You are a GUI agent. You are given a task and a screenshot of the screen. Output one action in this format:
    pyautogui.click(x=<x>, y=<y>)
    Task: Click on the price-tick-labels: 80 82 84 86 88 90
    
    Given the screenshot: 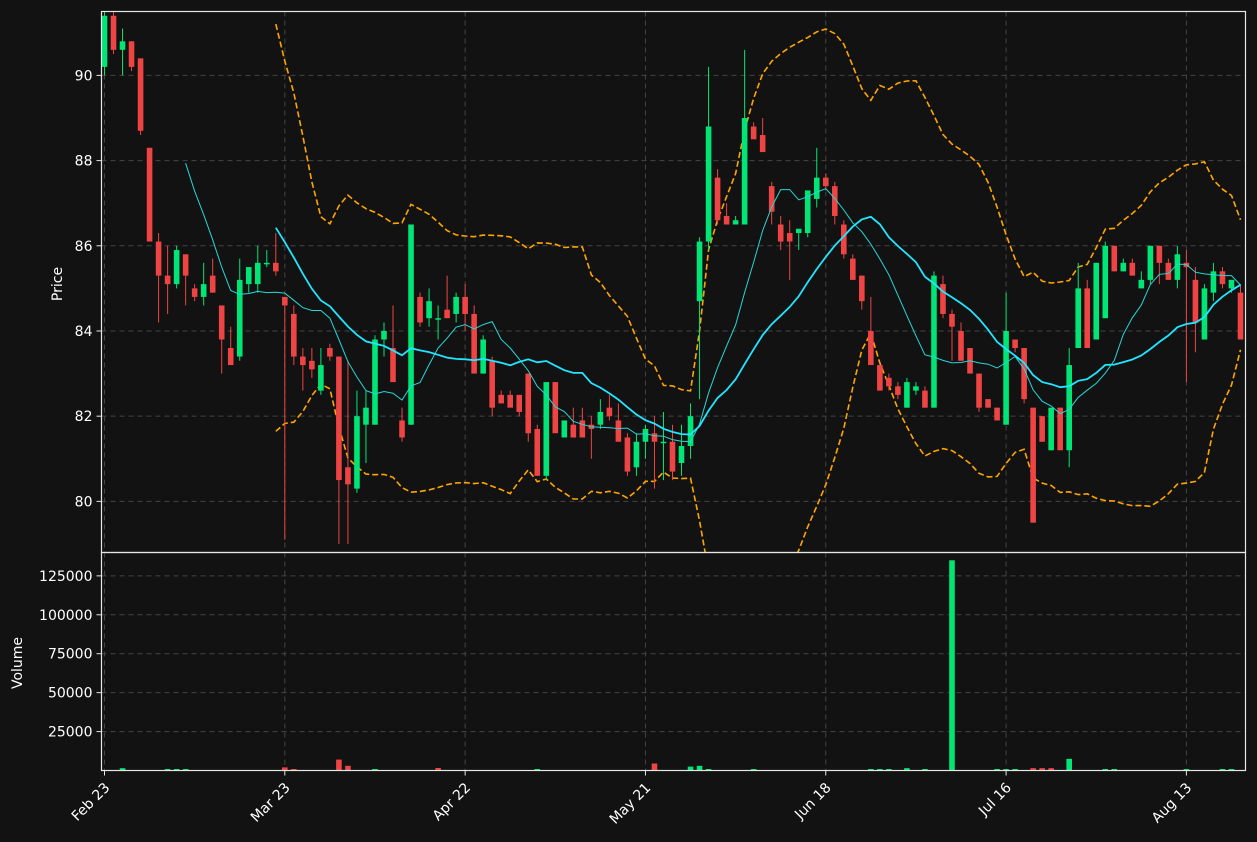 What is the action you would take?
    pyautogui.click(x=88, y=289)
    